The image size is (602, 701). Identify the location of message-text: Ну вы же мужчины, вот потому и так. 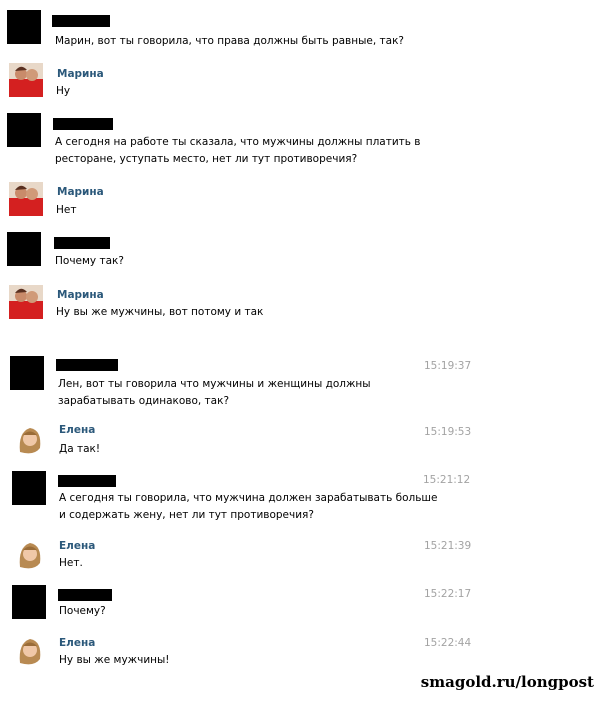
(160, 312).